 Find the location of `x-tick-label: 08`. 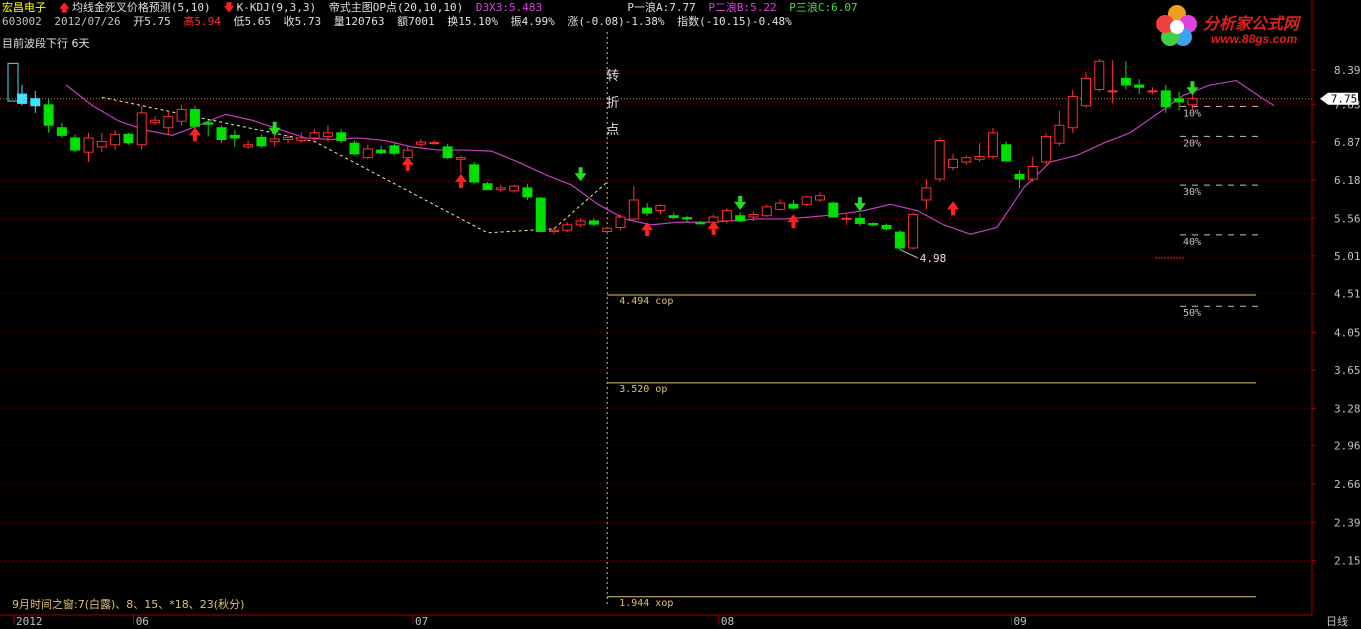

x-tick-label: 08 is located at coordinates (727, 621).